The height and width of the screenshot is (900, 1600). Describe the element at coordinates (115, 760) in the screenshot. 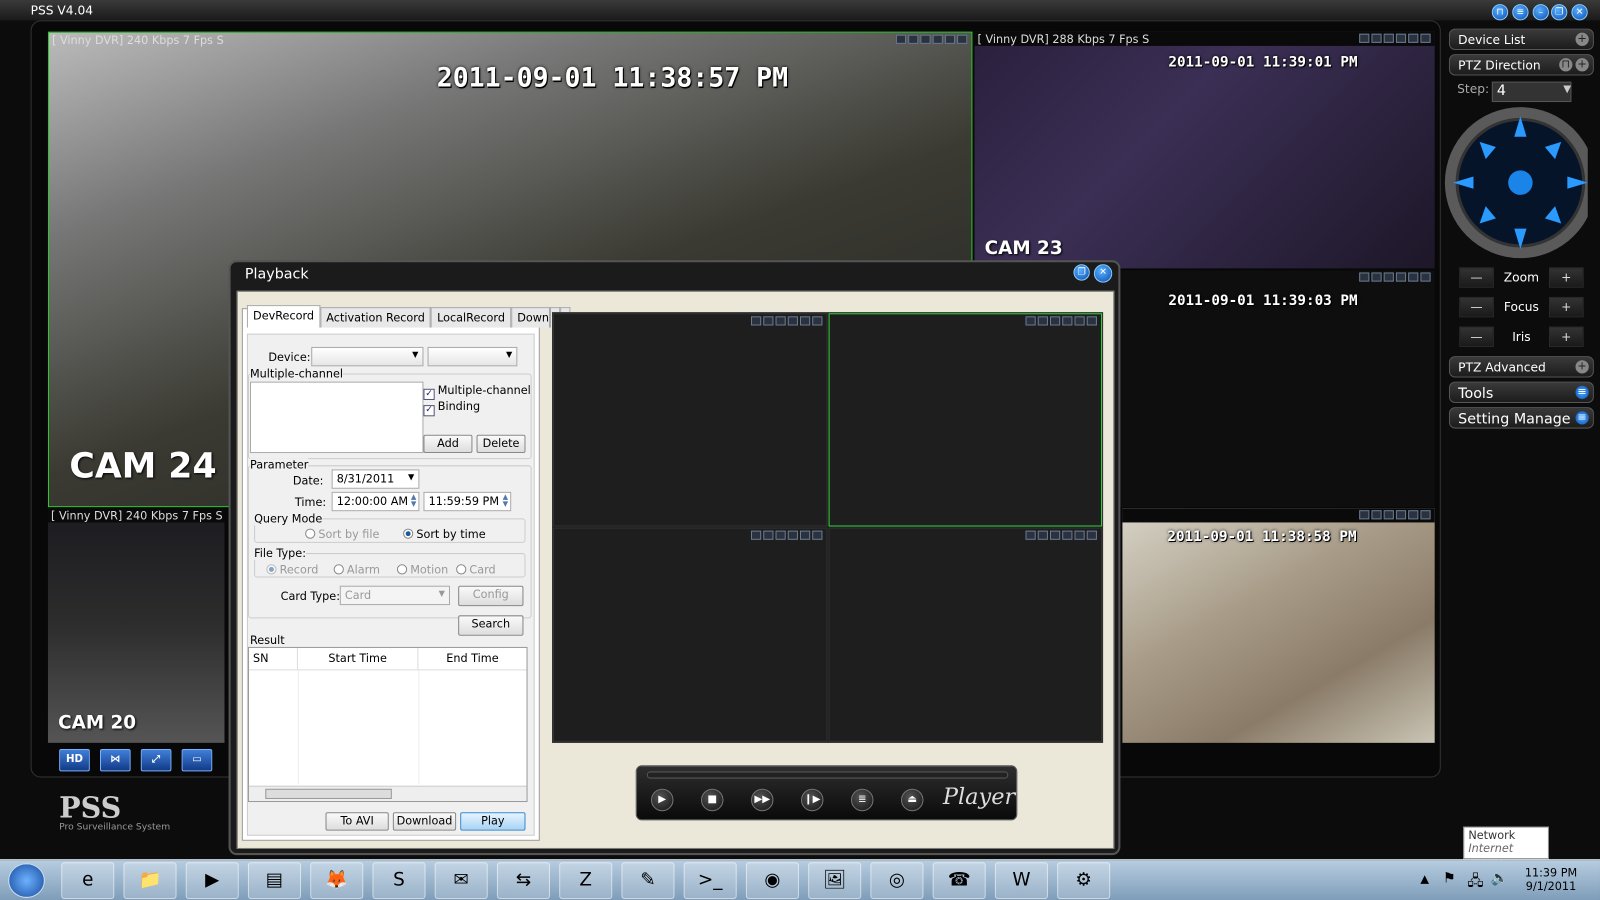

I see `split-icon: ⋈` at that location.